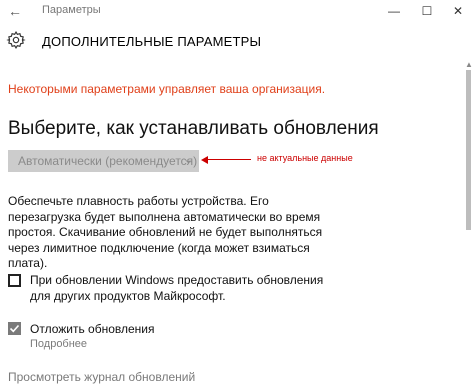 The height and width of the screenshot is (384, 474). Describe the element at coordinates (15, 11) in the screenshot. I see `back-button: ←` at that location.